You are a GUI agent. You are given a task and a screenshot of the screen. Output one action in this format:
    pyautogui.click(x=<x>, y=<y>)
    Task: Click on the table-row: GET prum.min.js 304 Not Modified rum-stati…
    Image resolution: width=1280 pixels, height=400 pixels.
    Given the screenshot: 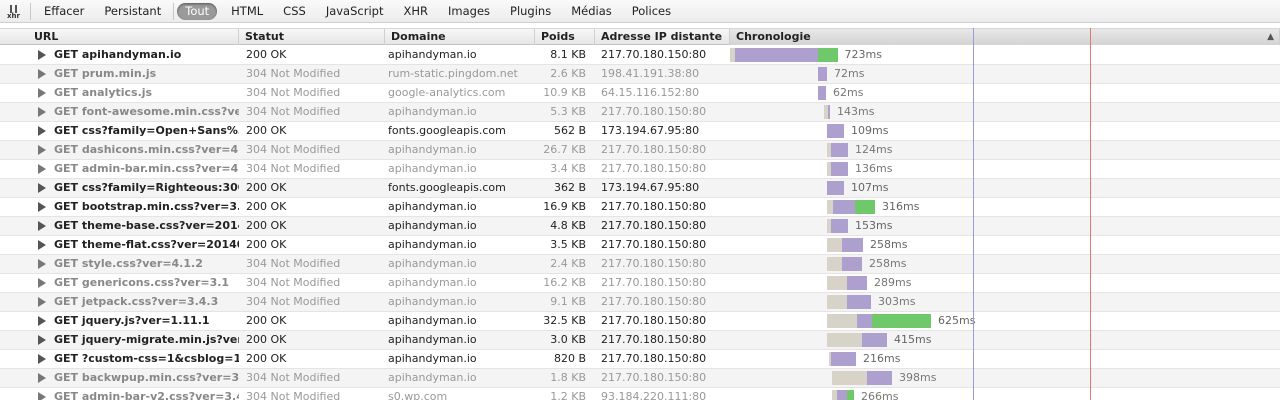 What is the action you would take?
    pyautogui.click(x=640, y=74)
    